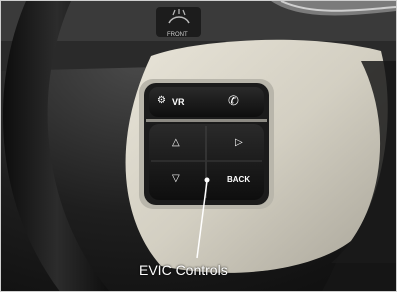 This screenshot has width=397, height=292. I want to click on arrow-down-icon: ▽, so click(176, 178).